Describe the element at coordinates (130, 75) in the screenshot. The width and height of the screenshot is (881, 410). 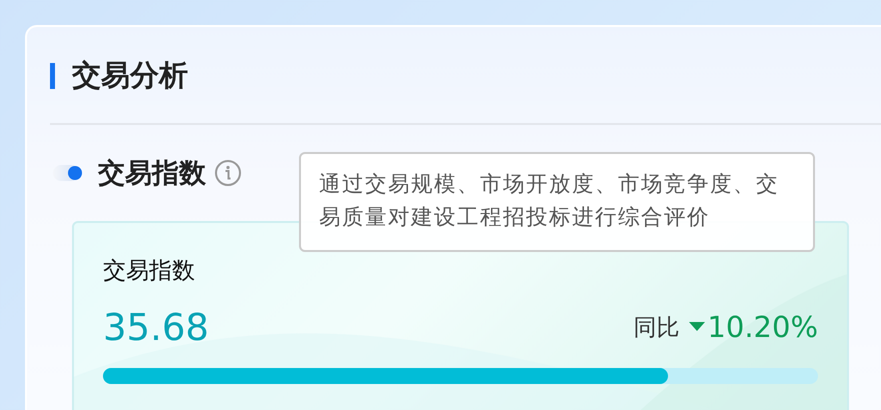
I see `panel-title: 交易分析` at that location.